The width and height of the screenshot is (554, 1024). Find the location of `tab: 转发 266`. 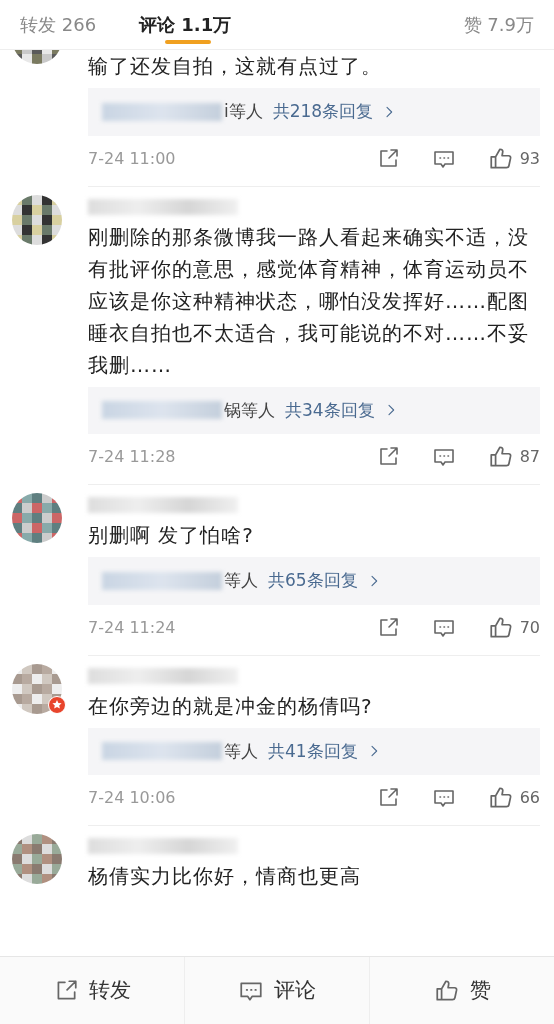

tab: 转发 266 is located at coordinates (66, 25).